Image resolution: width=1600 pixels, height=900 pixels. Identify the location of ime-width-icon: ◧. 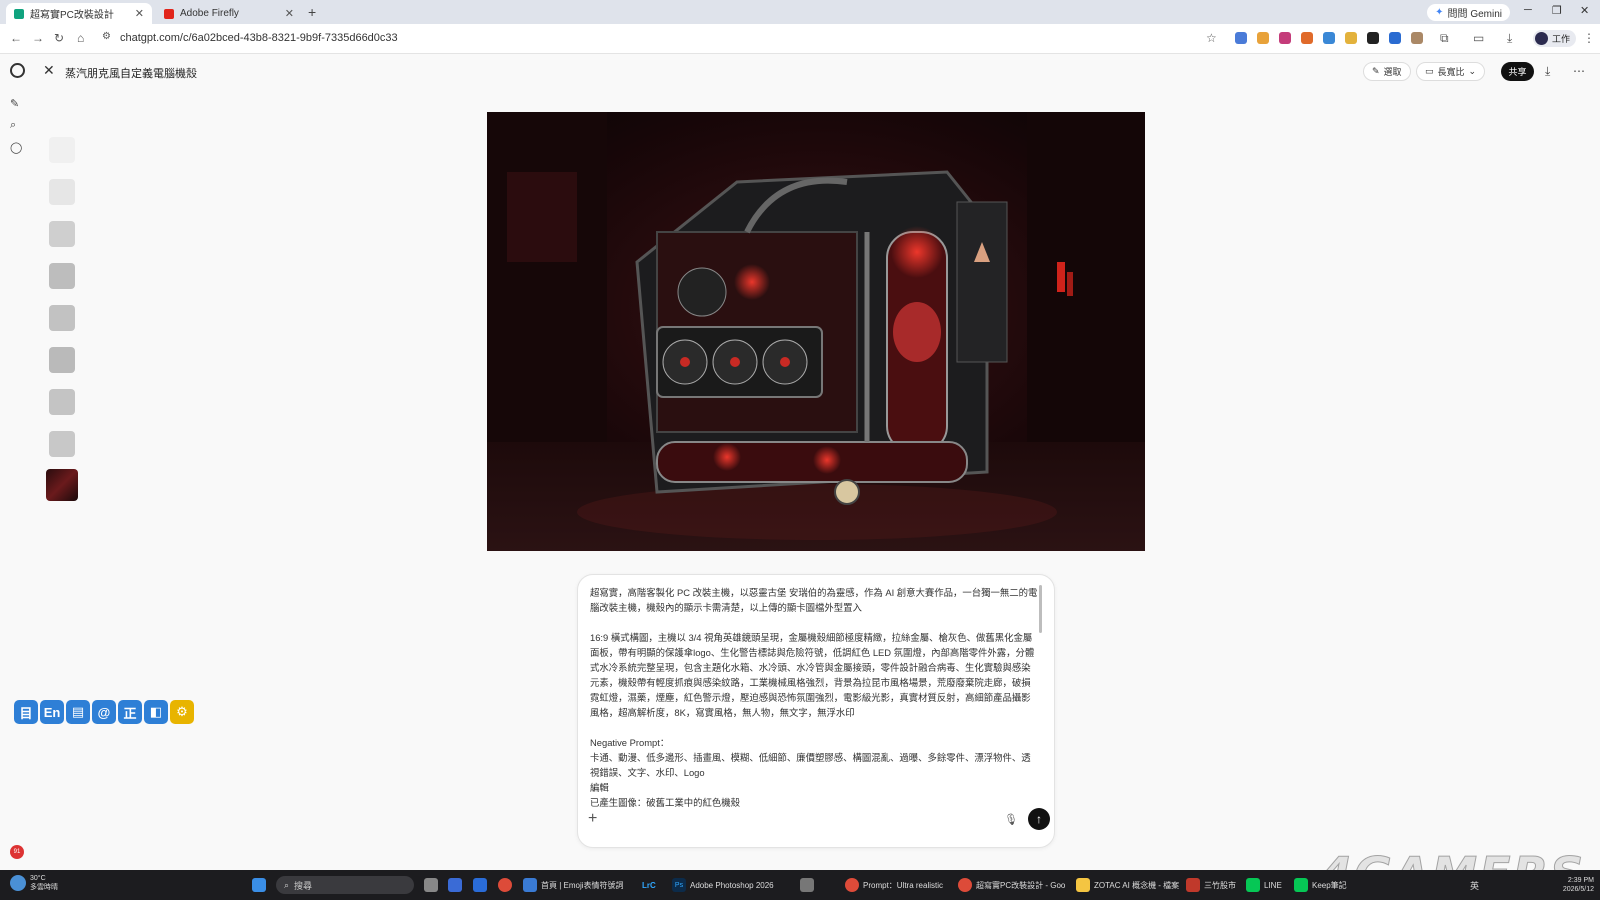
(156, 712).